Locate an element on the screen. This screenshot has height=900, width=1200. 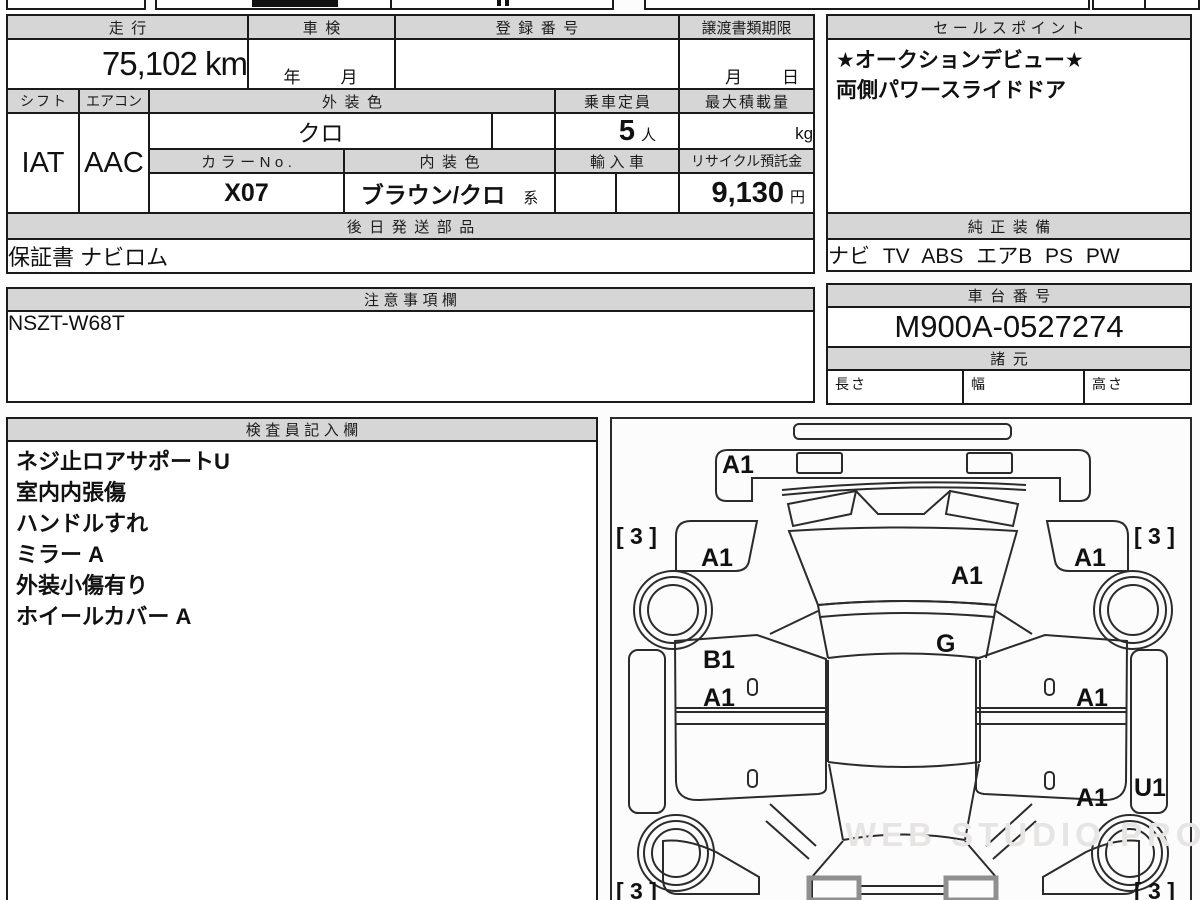
aircon-value: AAC is located at coordinates (114, 163).